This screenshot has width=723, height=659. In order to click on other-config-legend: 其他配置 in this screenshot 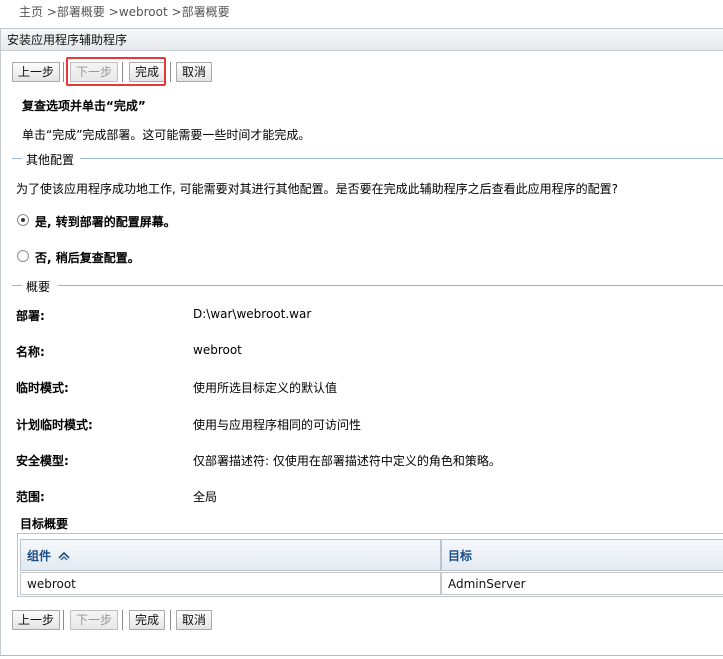, I will do `click(50, 160)`.